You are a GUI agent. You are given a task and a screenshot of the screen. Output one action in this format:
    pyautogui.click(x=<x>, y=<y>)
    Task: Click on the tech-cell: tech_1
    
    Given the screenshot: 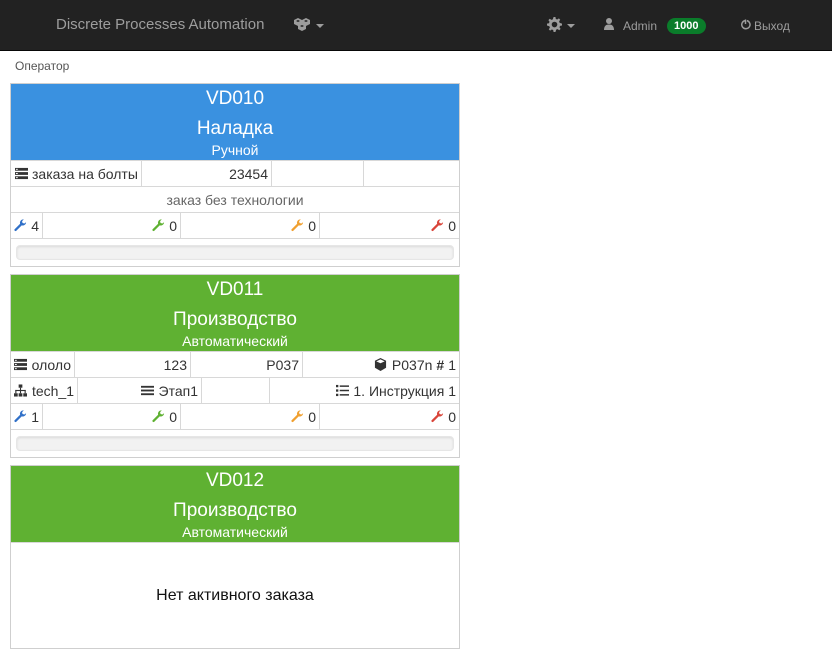 What is the action you would take?
    pyautogui.click(x=44, y=390)
    